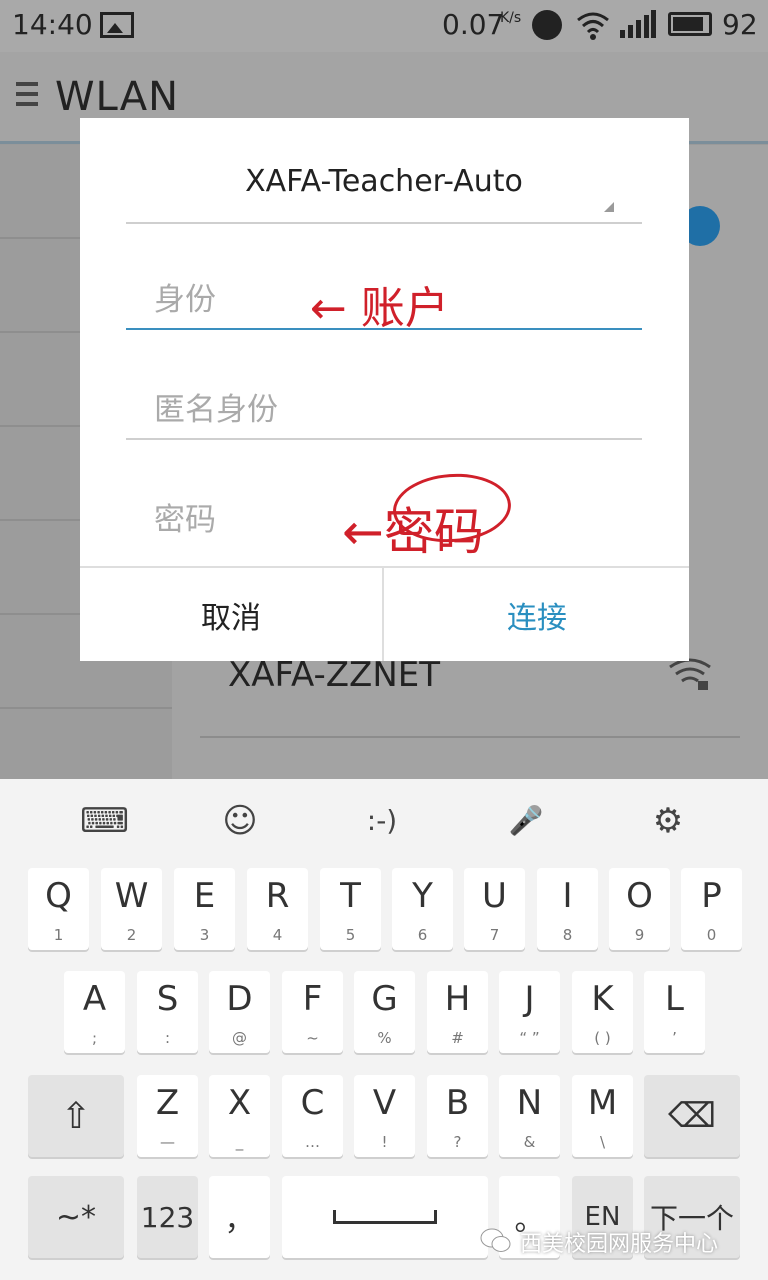 The width and height of the screenshot is (768, 1280). I want to click on key-g: G%, so click(384, 1012).